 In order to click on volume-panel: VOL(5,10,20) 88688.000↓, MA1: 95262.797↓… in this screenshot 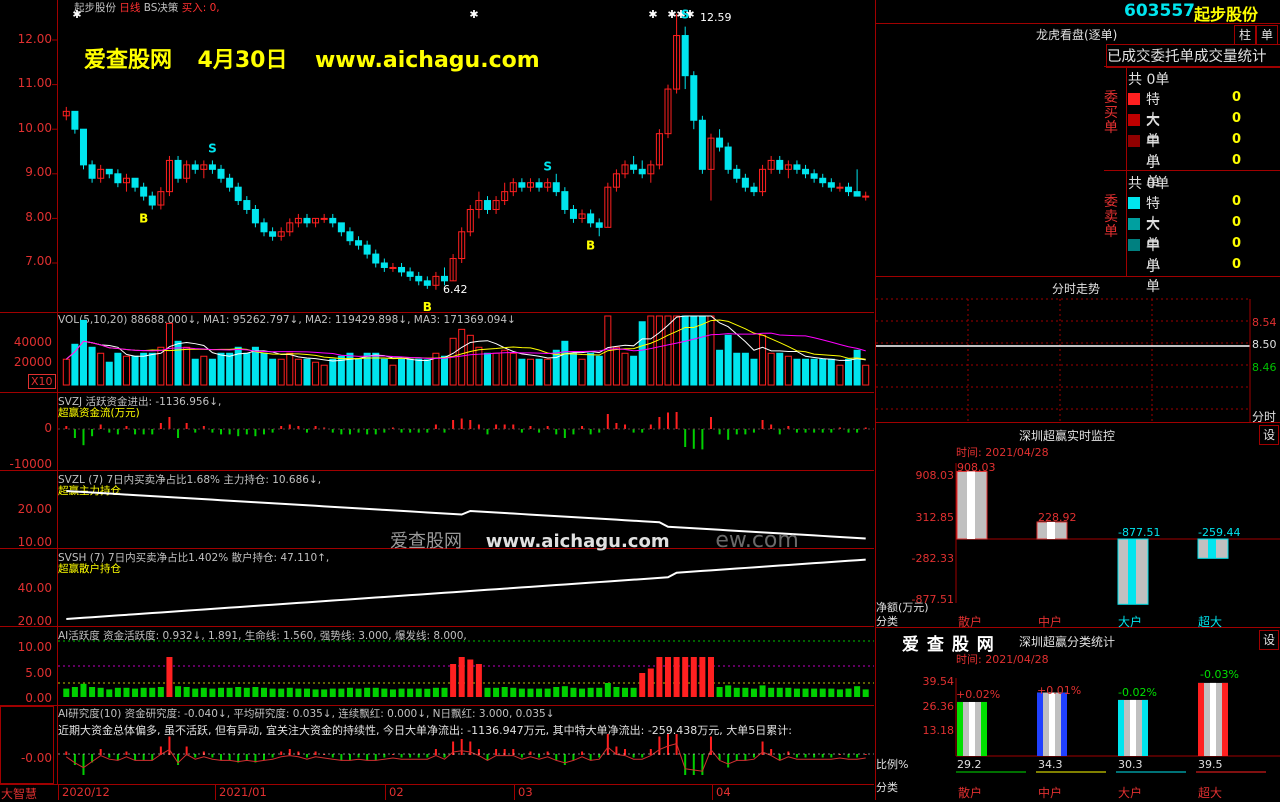, I will do `click(437, 353)`.